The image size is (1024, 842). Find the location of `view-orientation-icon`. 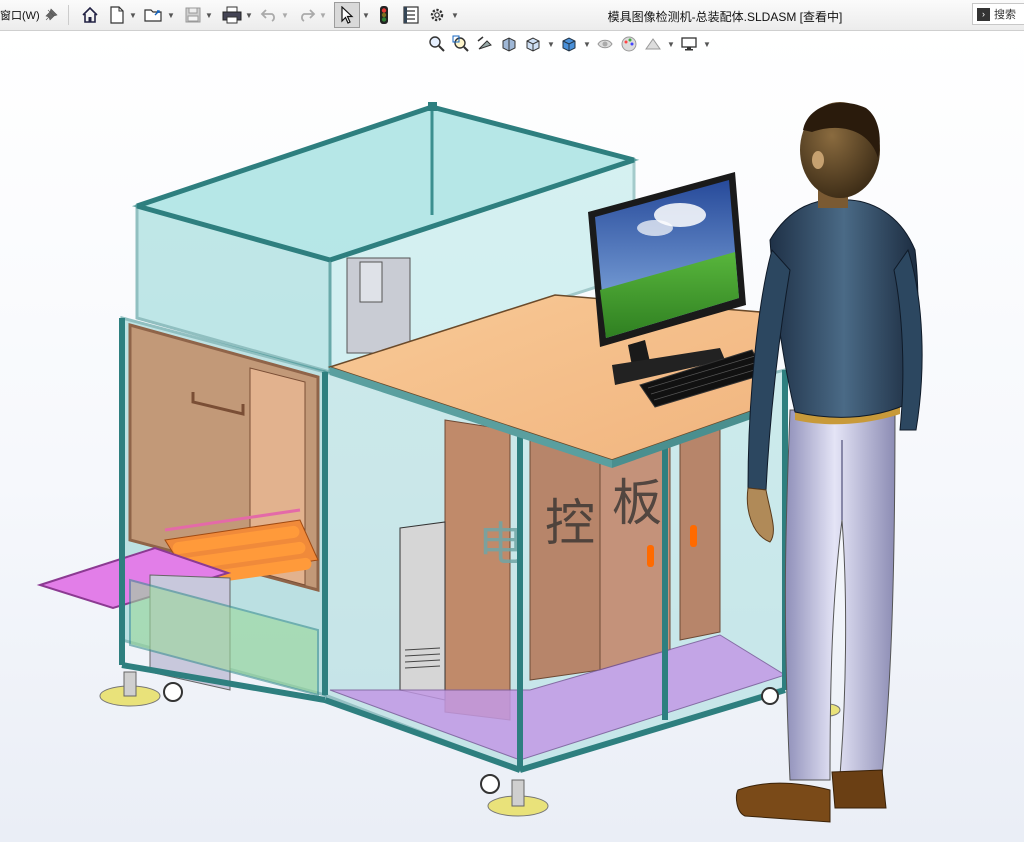

view-orientation-icon is located at coordinates (533, 44).